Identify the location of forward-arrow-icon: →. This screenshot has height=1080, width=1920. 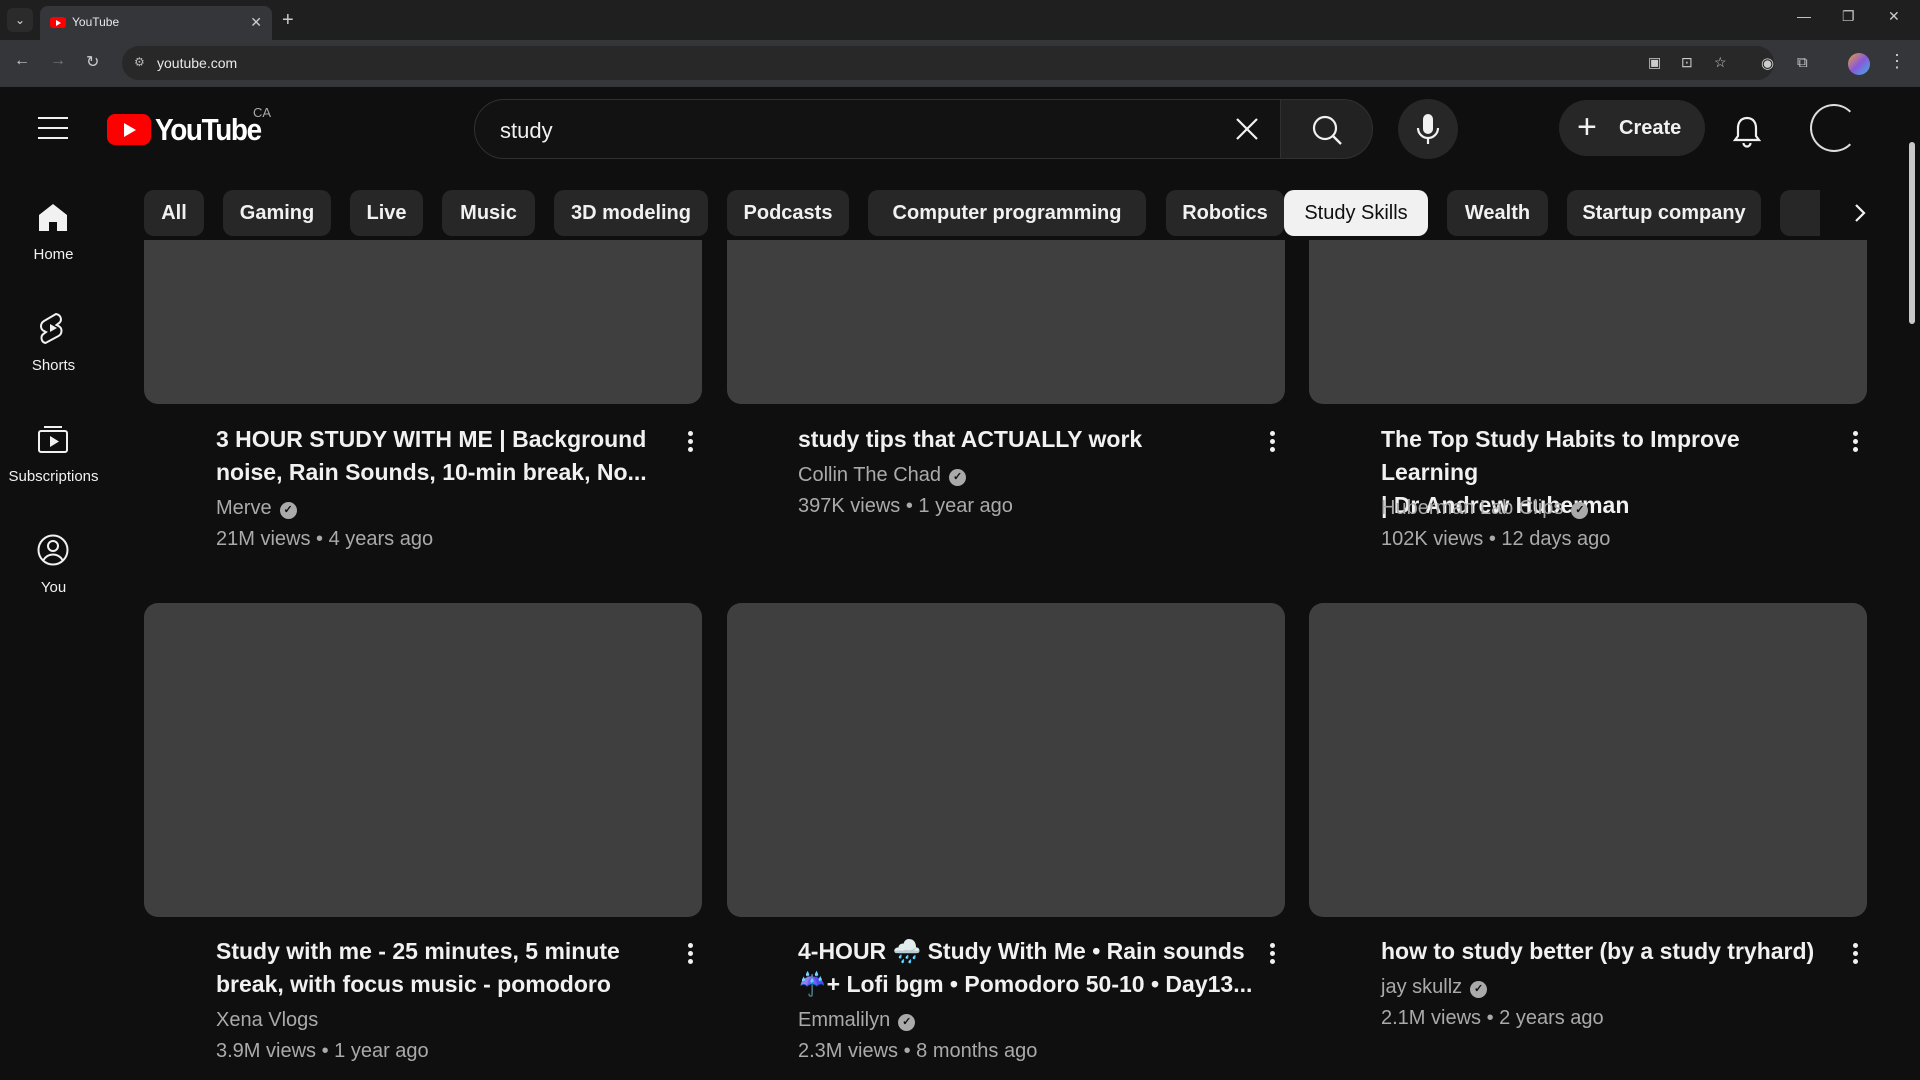
(58, 61).